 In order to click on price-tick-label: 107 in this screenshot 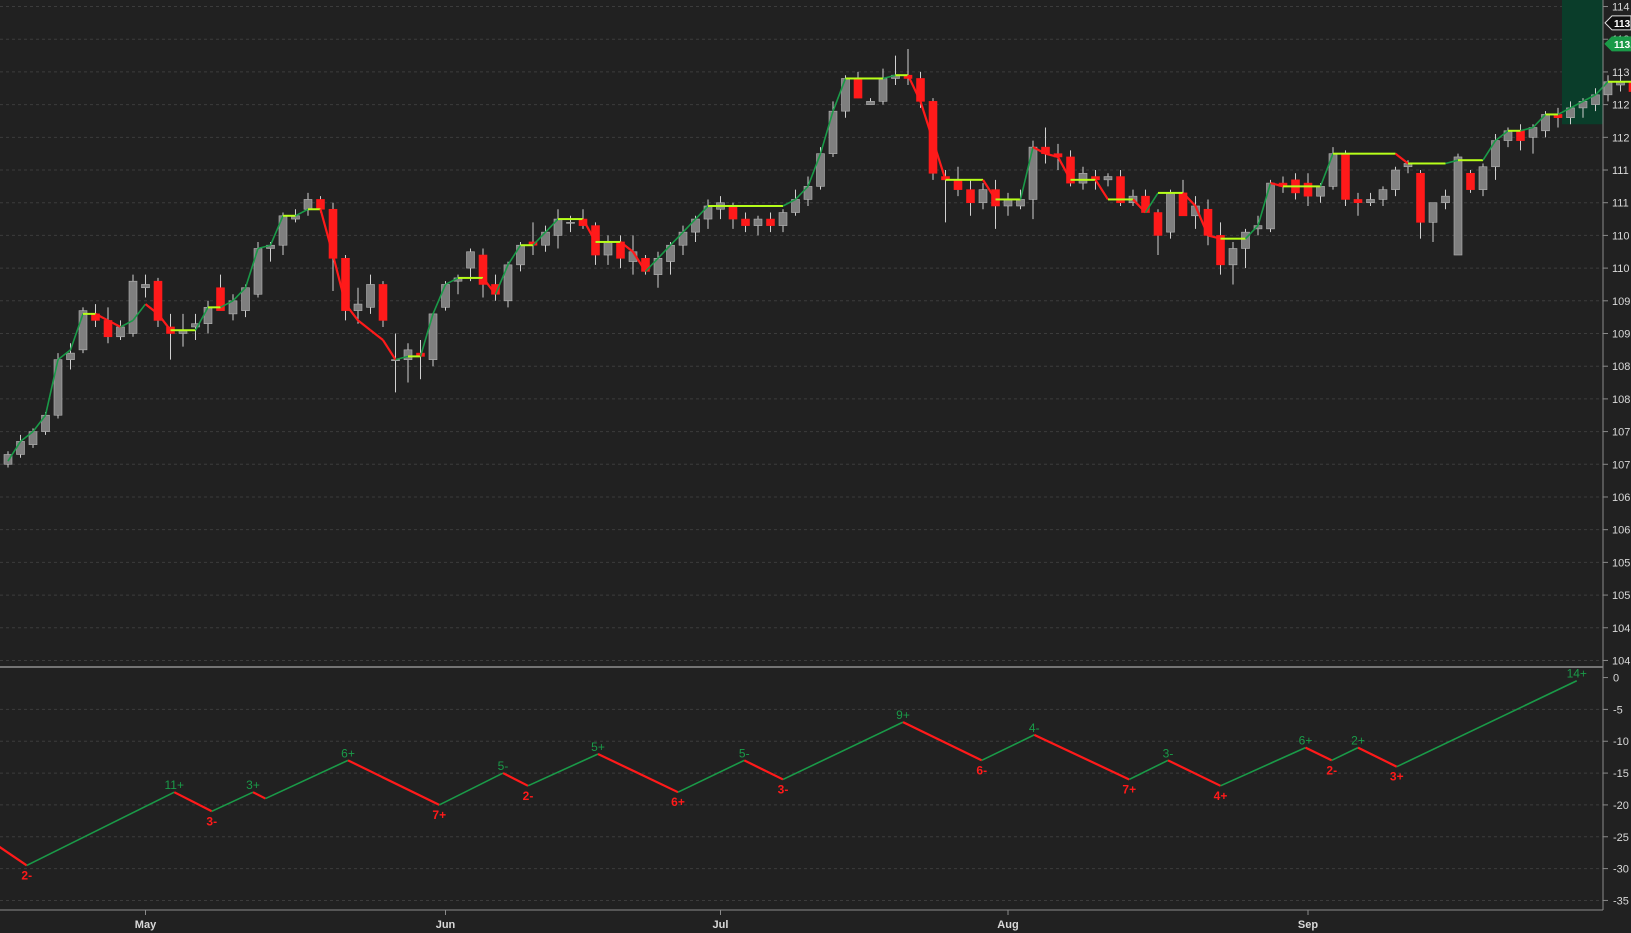, I will do `click(1621, 465)`.